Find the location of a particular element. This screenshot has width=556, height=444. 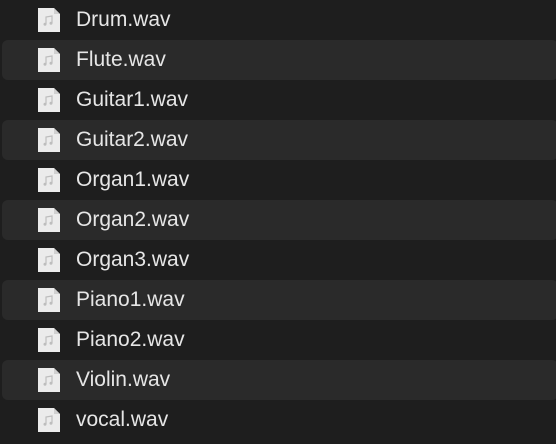

file-name: Drum.wav is located at coordinates (123, 19).